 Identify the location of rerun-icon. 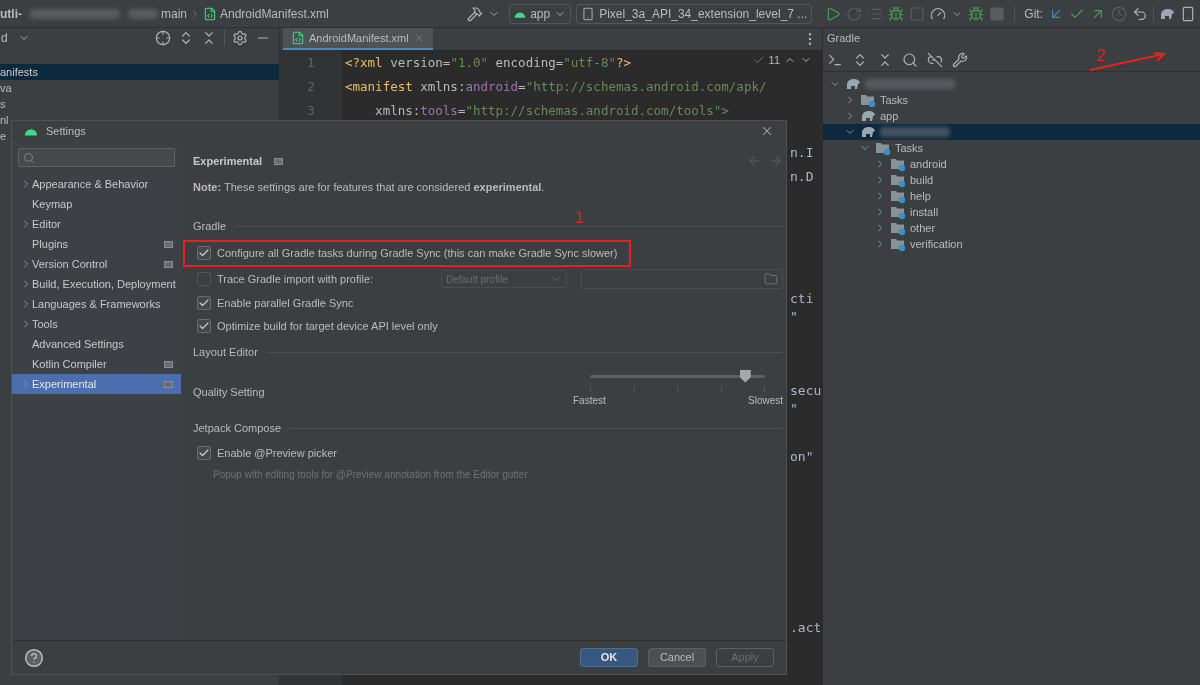
(854, 13).